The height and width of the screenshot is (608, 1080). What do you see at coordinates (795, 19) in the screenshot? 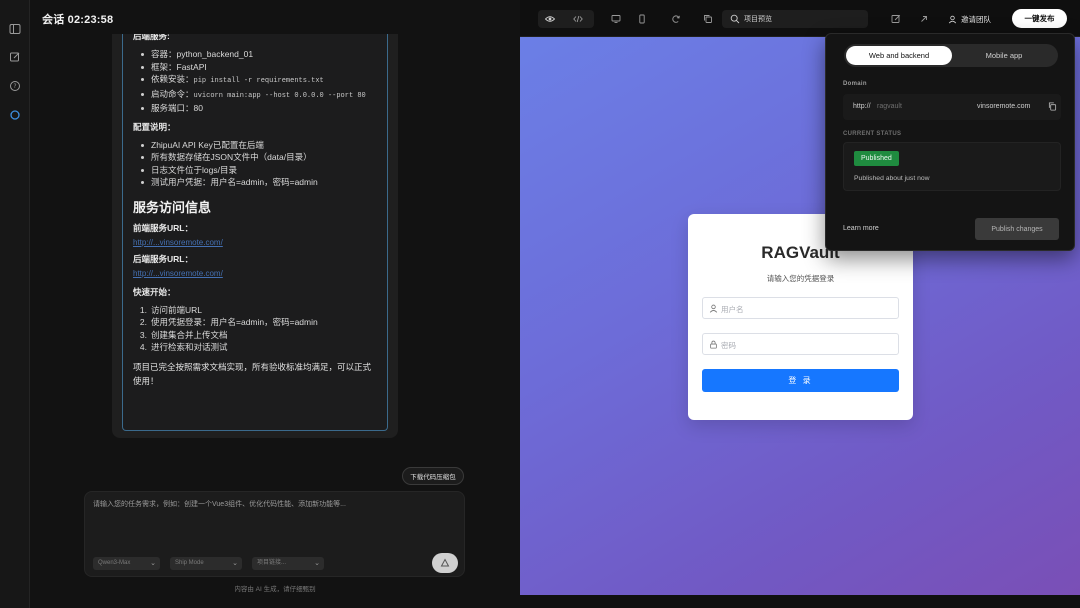
I see `preview-address-bar: 项目预览` at bounding box center [795, 19].